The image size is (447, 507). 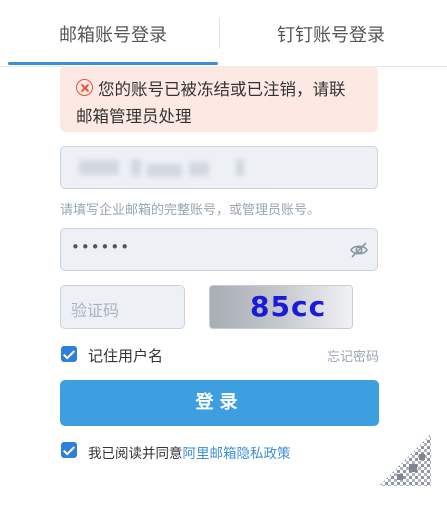 What do you see at coordinates (95, 310) in the screenshot?
I see `captcha-placeholder: 验证码` at bounding box center [95, 310].